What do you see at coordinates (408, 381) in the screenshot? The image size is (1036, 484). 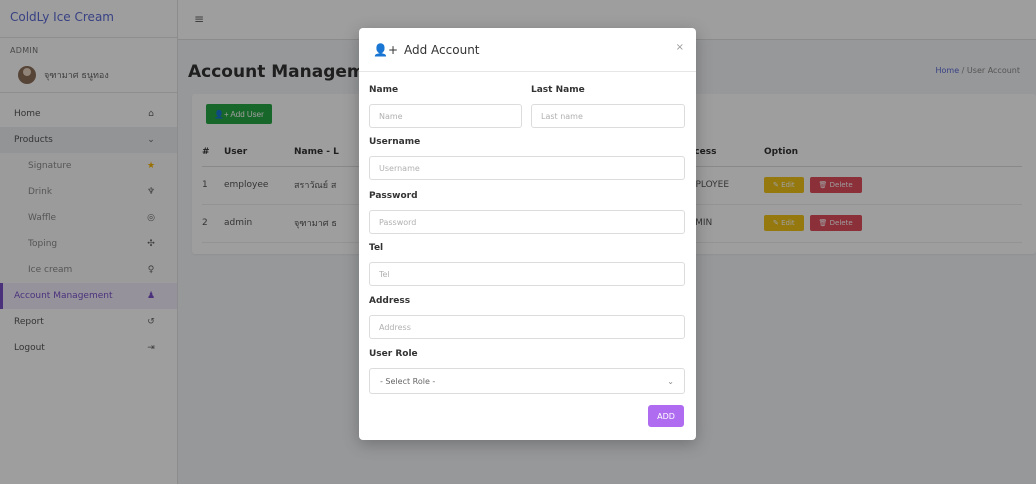 I see `user-role-selected: - Select Role -` at bounding box center [408, 381].